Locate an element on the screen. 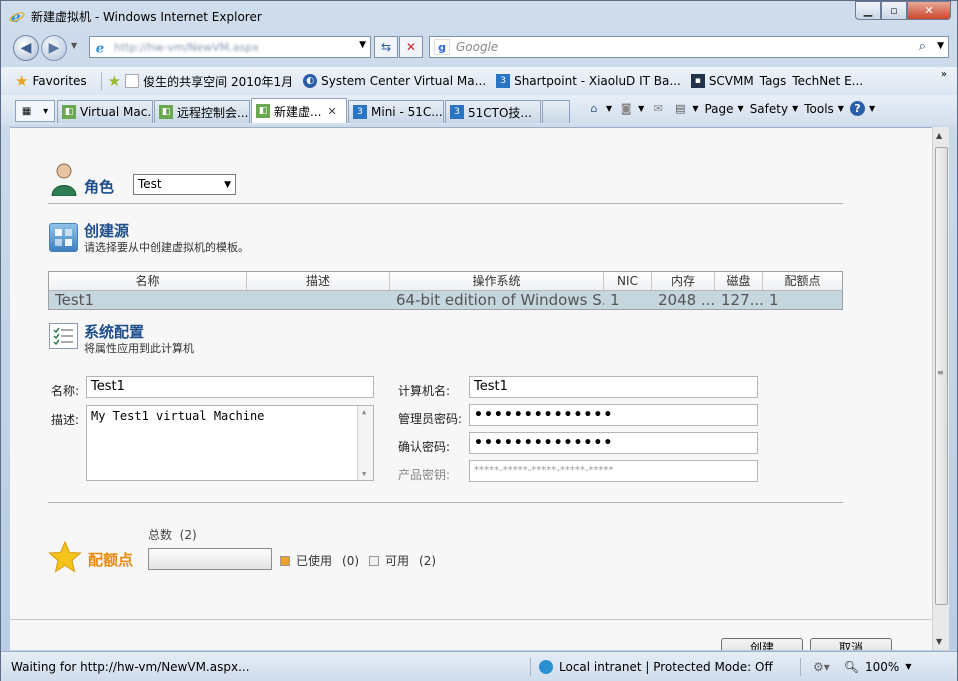 The width and height of the screenshot is (958, 681). history-dropdown-icon: ▼ is located at coordinates (74, 45).